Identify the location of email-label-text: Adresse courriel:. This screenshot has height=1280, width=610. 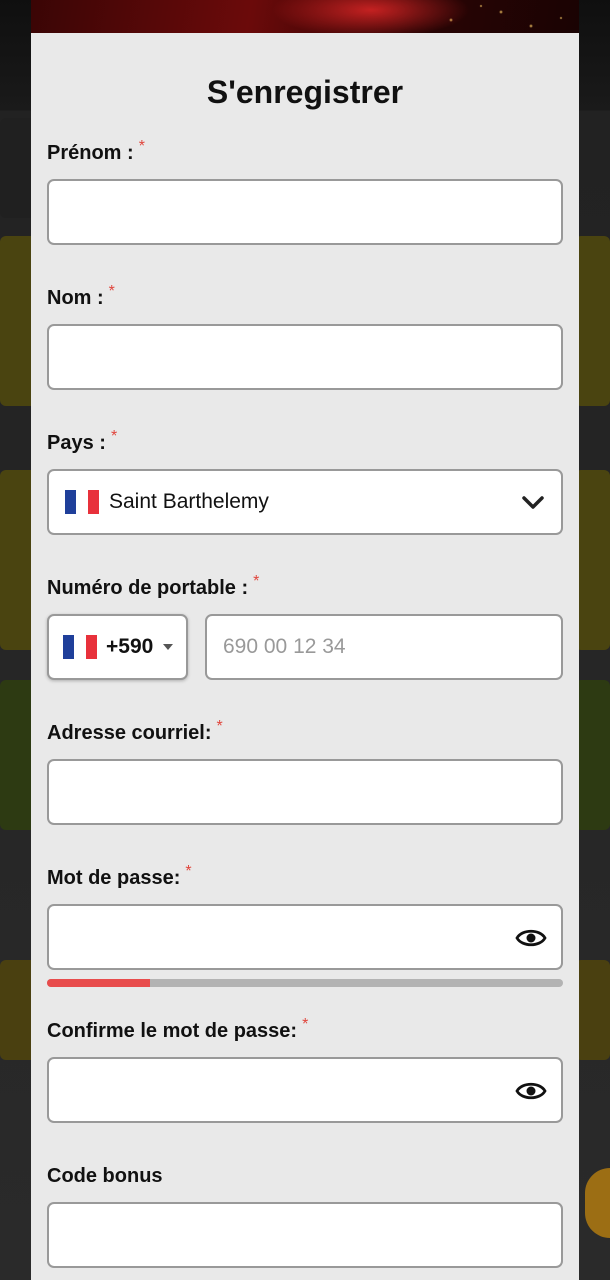
(129, 733).